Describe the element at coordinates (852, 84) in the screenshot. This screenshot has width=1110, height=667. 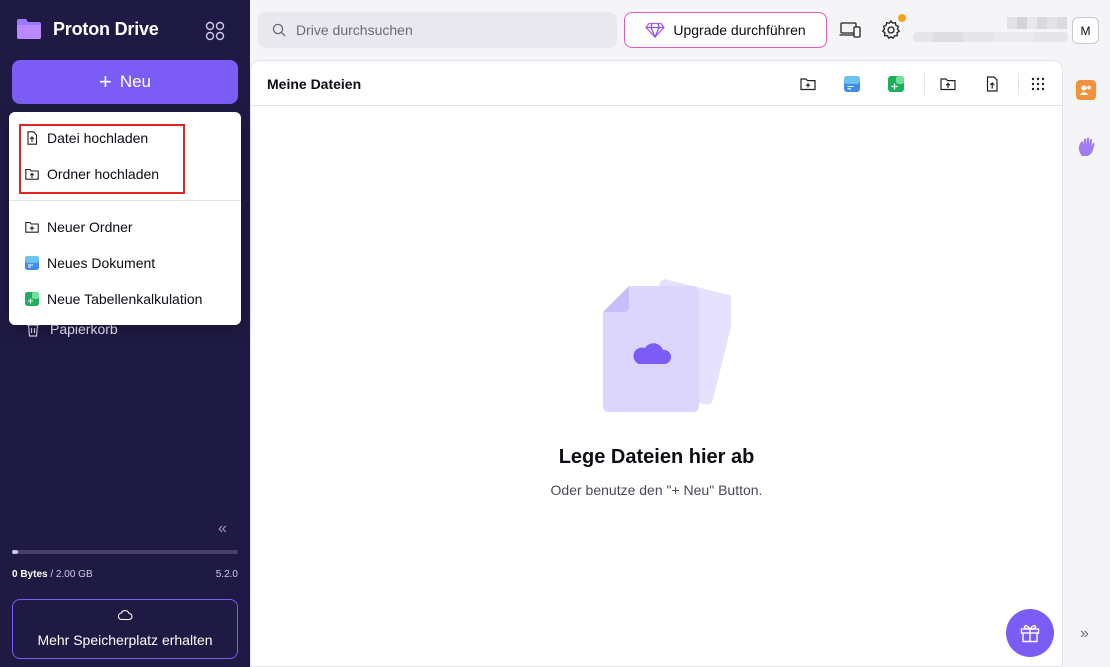
I see `new-document-toolbar-icon` at that location.